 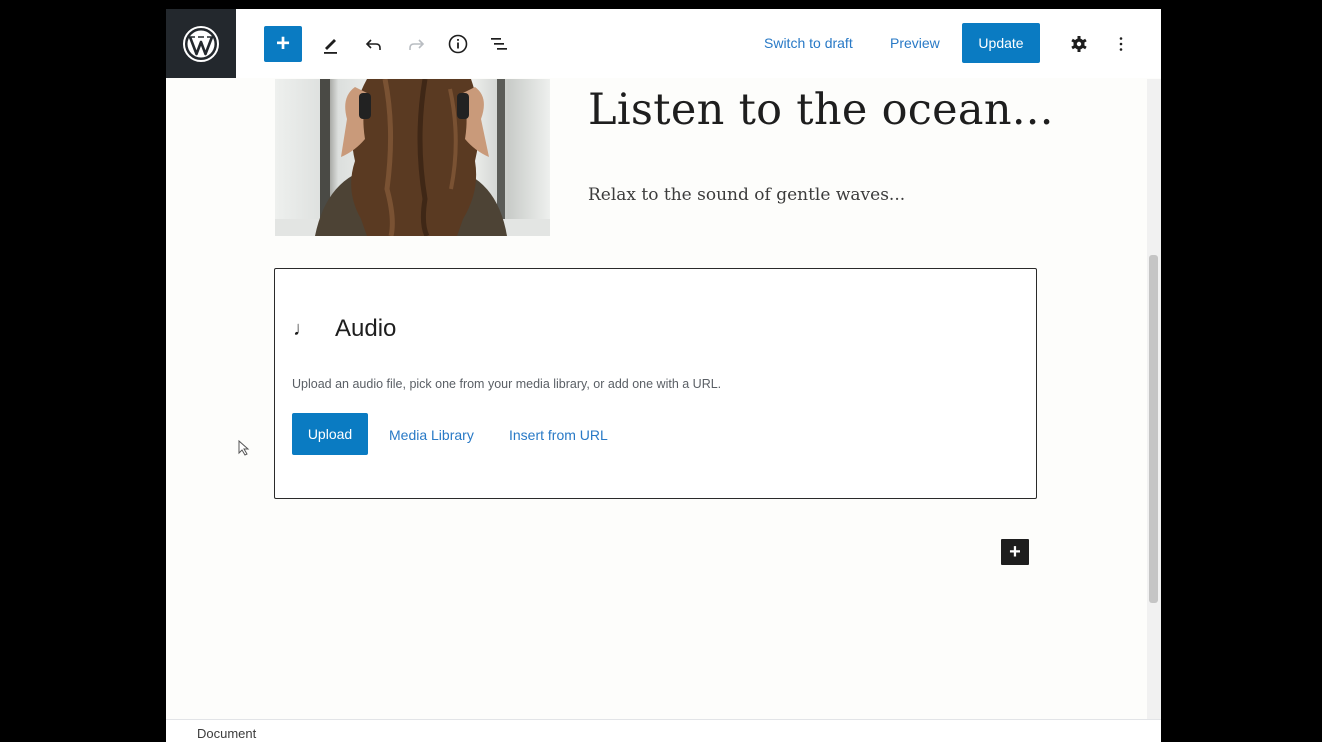 What do you see at coordinates (663, 43) in the screenshot?
I see `editor-toolbar: + Switch to draft Preview Update` at bounding box center [663, 43].